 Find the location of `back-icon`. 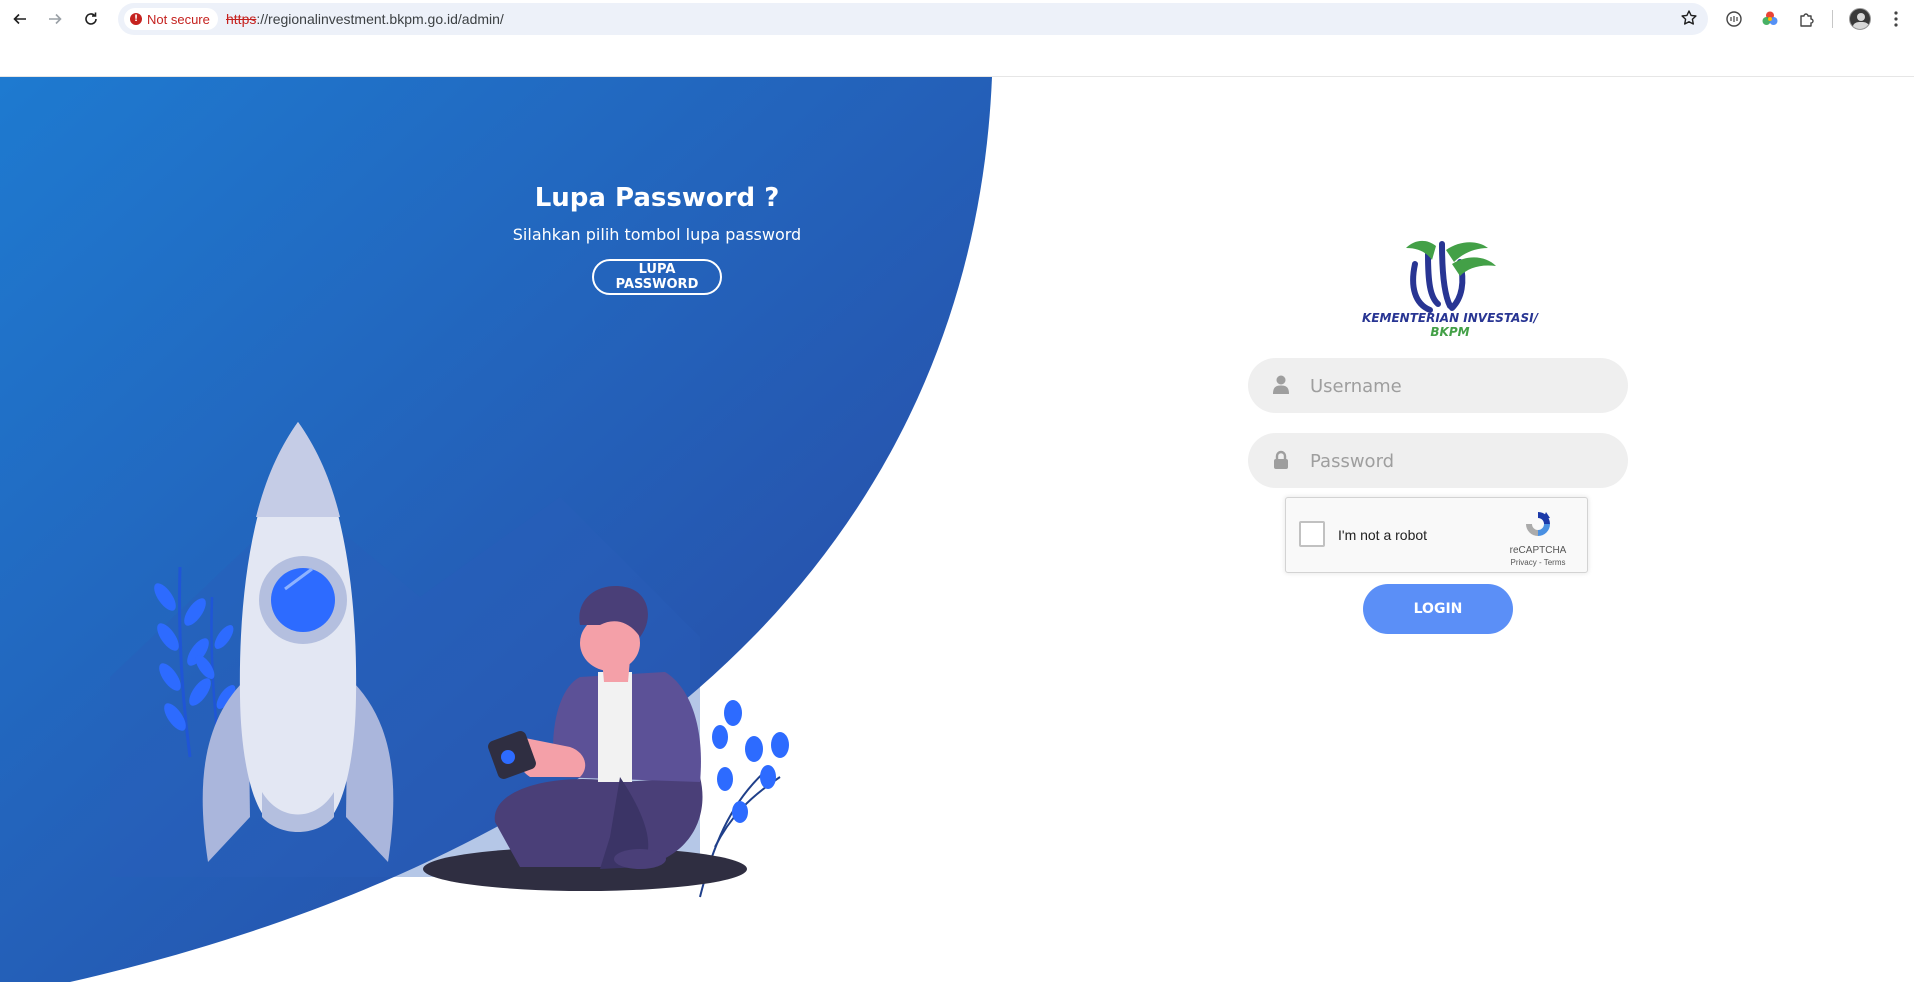

back-icon is located at coordinates (20, 19).